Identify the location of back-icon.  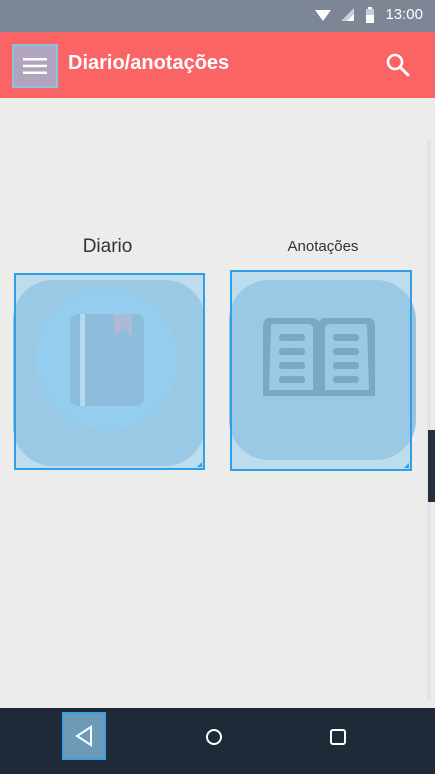
(83, 736).